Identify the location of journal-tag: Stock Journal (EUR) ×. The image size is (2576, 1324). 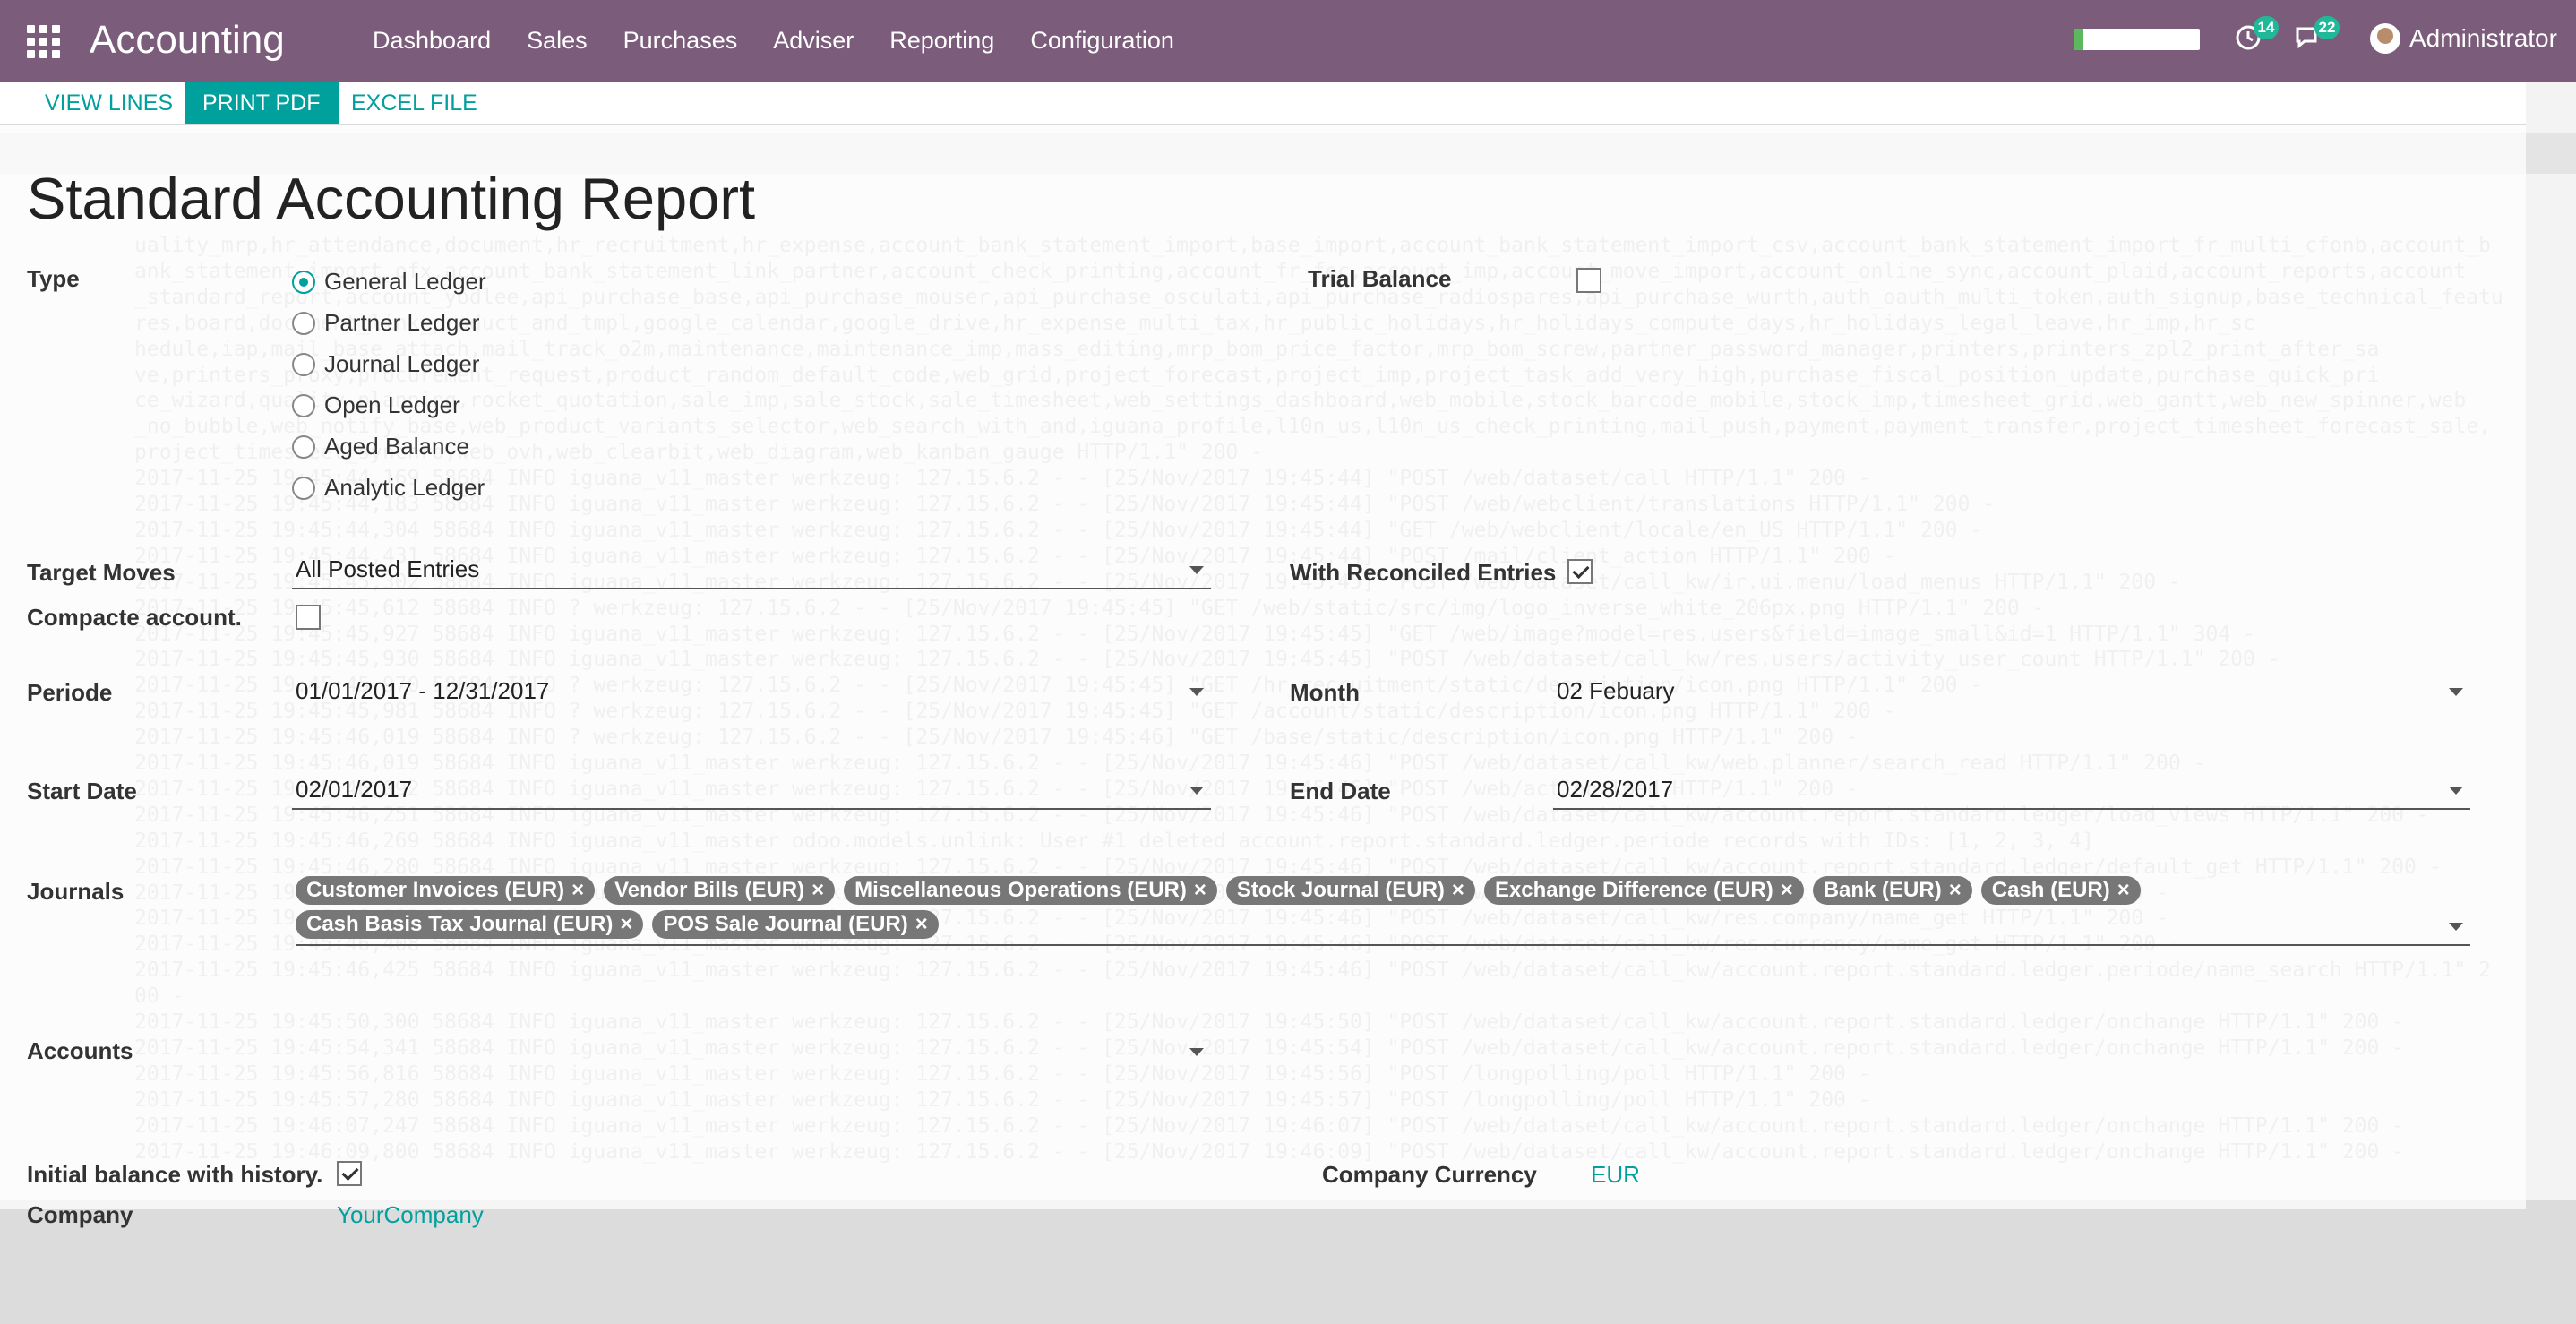
(1350, 890).